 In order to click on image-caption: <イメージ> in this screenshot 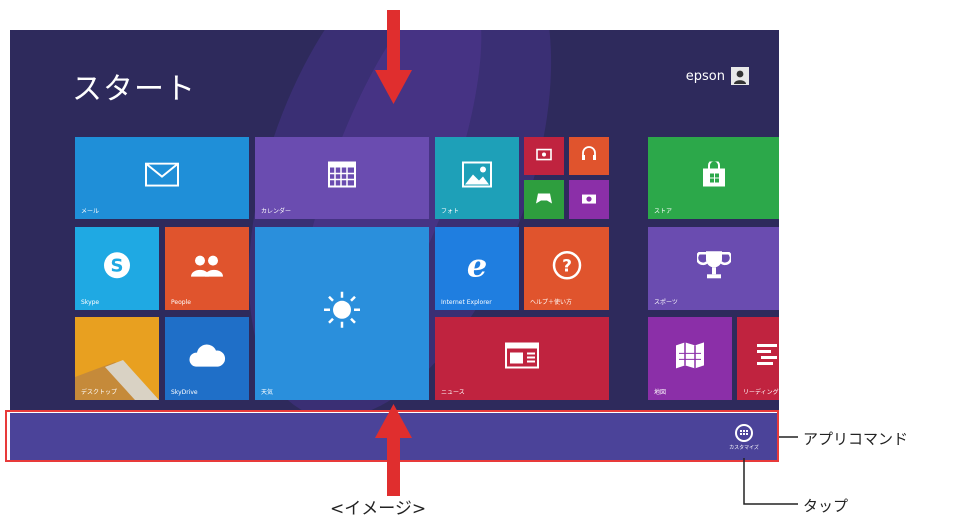, I will do `click(378, 509)`.